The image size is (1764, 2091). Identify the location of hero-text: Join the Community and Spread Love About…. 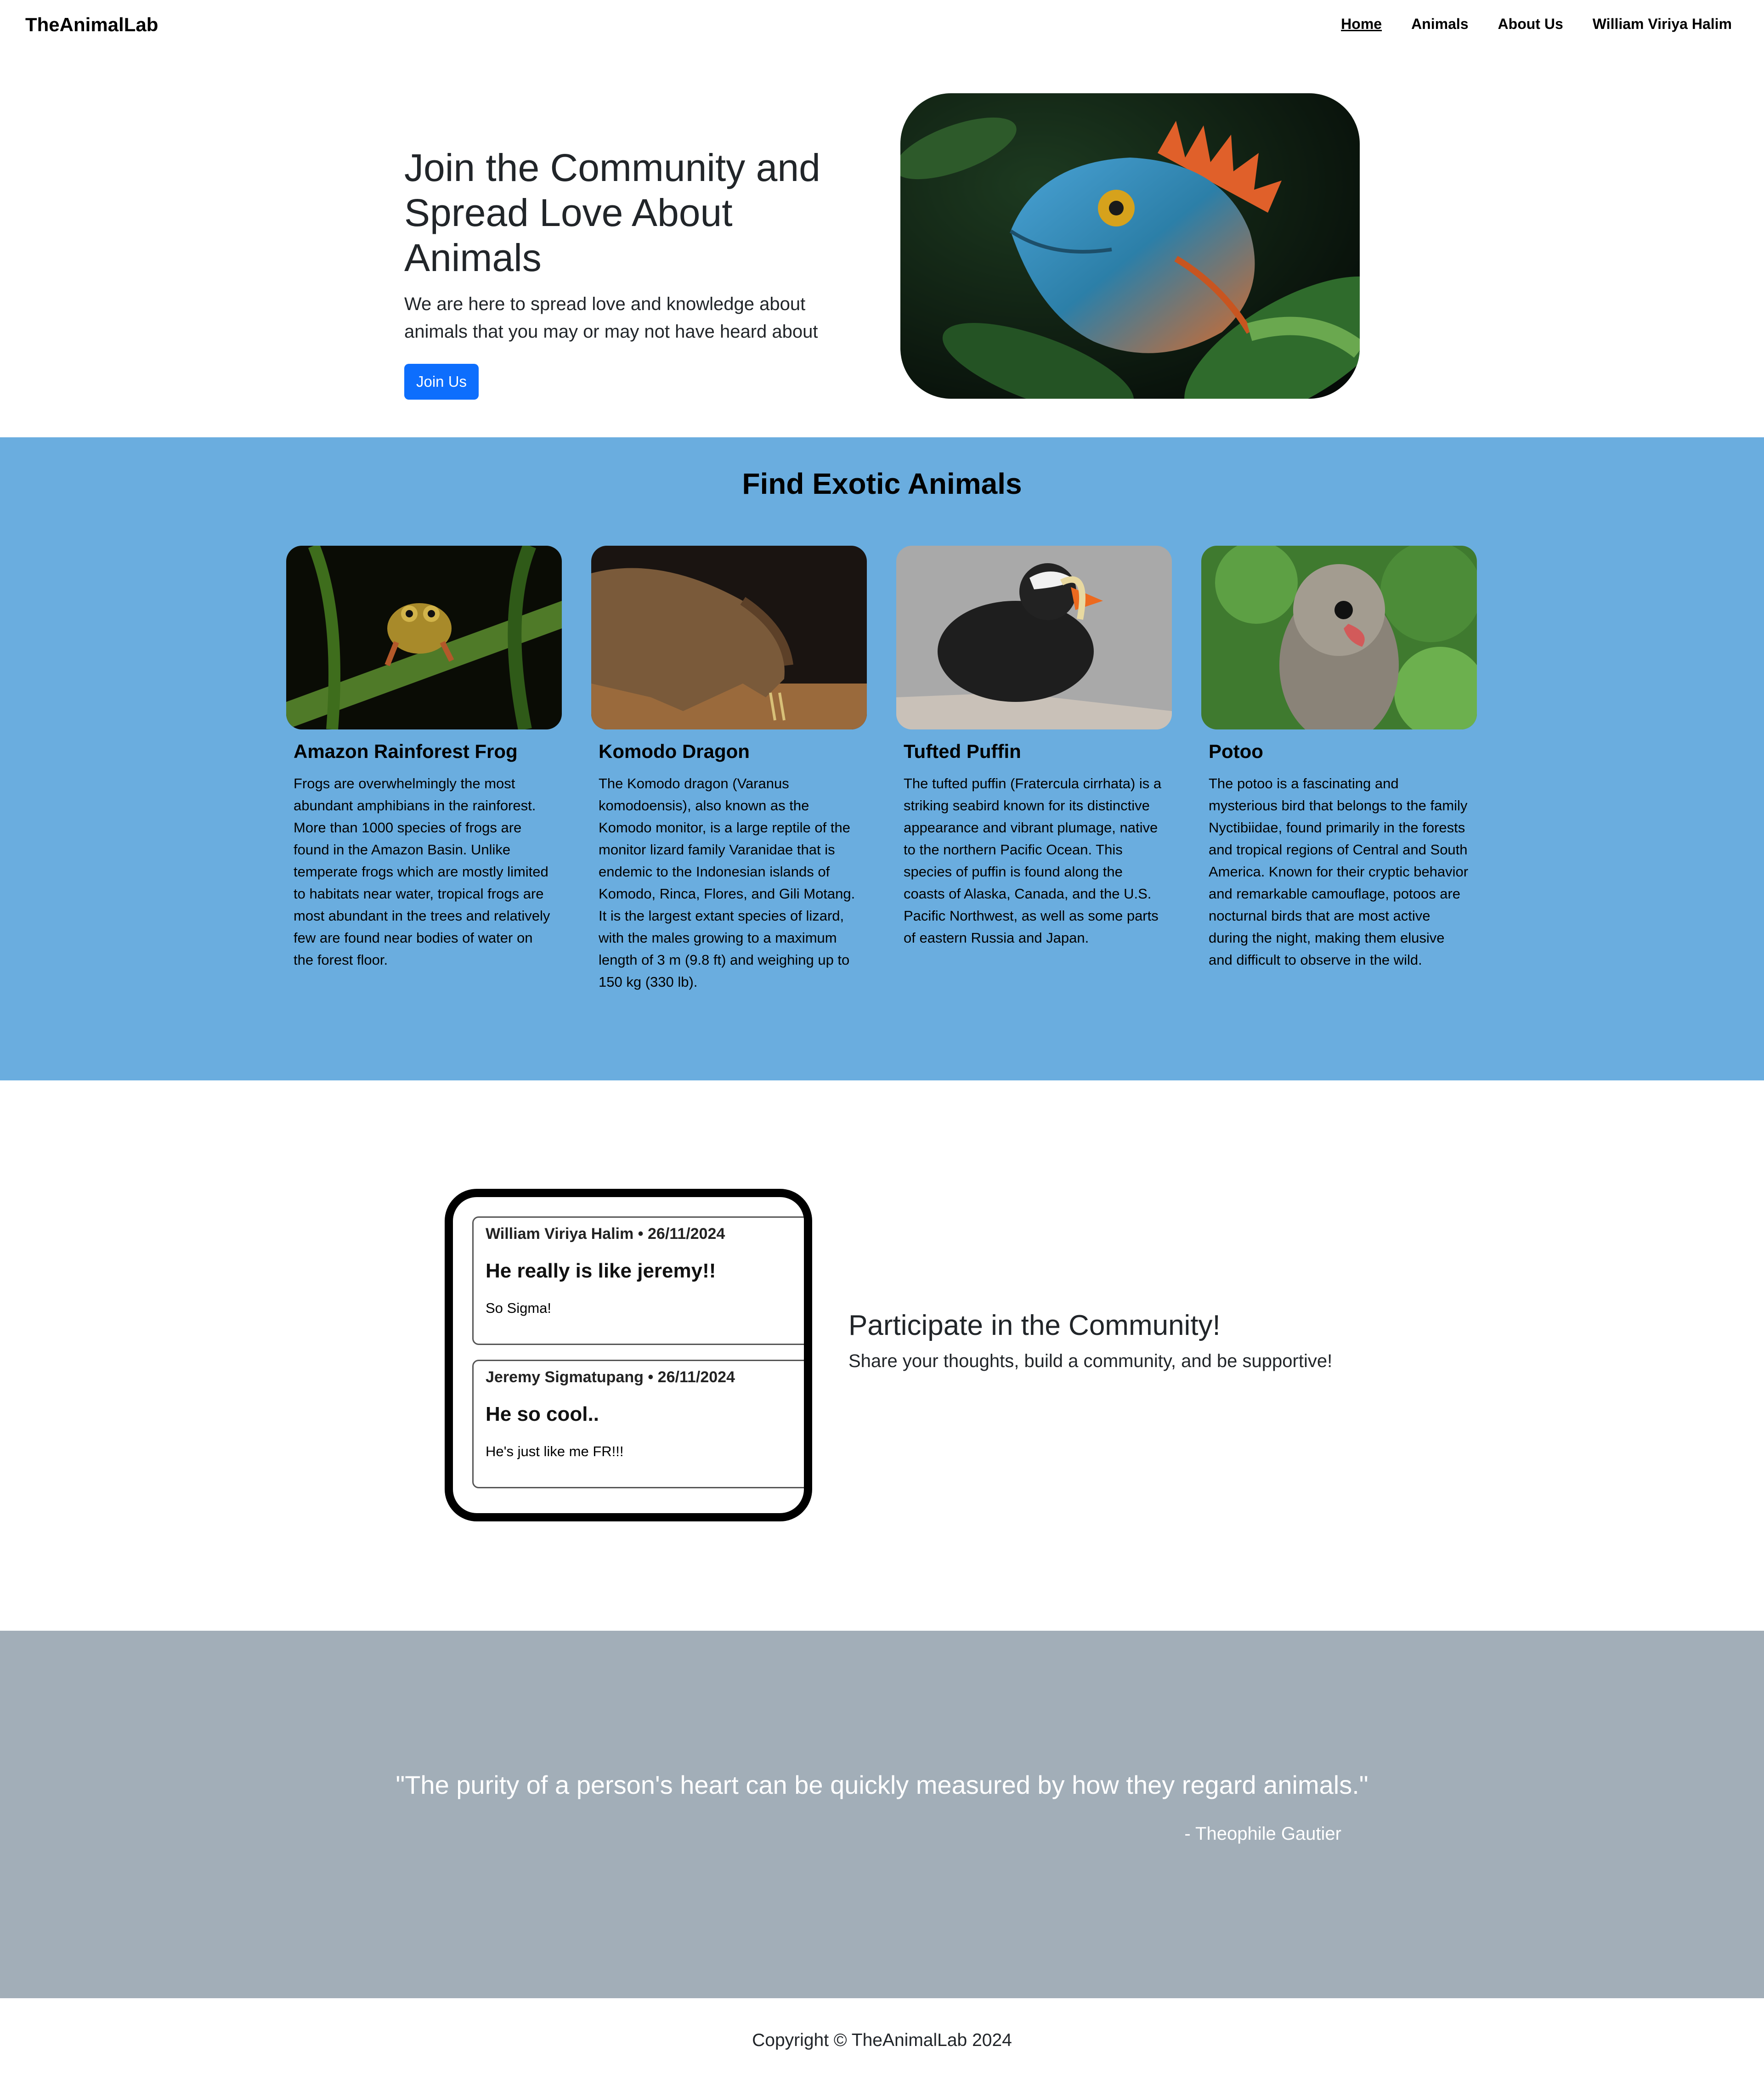
(638, 272).